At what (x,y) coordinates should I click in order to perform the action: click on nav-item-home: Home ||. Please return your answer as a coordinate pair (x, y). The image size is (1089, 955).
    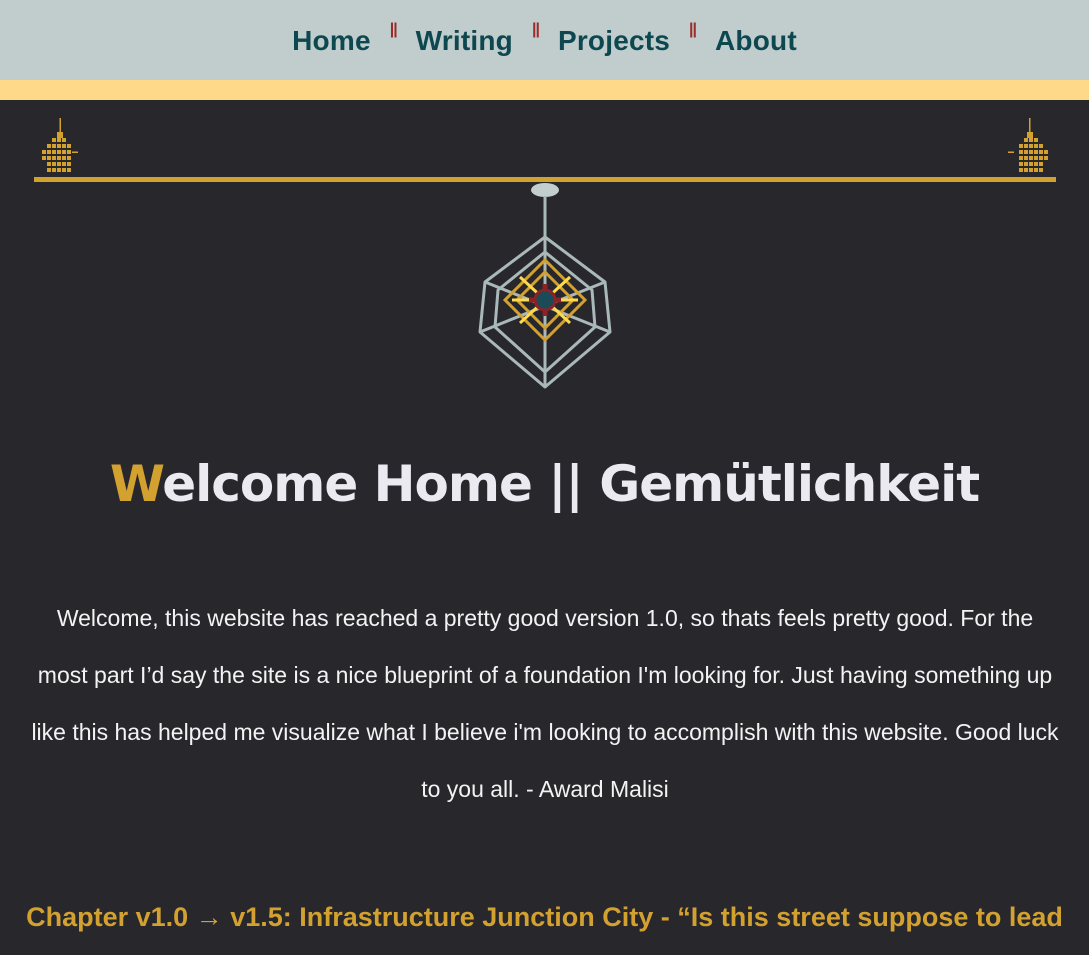
    Looking at the image, I should click on (354, 39).